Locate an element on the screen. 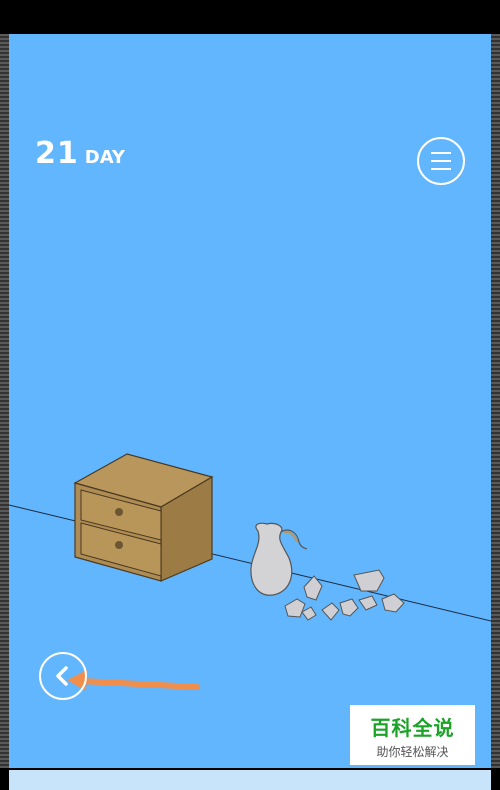 Image resolution: width=500 pixels, height=790 pixels. bottom-bar is located at coordinates (250, 780).